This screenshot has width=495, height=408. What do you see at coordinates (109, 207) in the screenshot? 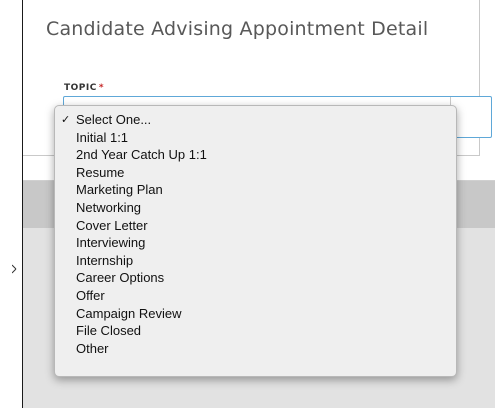
I see `topic-option-label: Networking` at bounding box center [109, 207].